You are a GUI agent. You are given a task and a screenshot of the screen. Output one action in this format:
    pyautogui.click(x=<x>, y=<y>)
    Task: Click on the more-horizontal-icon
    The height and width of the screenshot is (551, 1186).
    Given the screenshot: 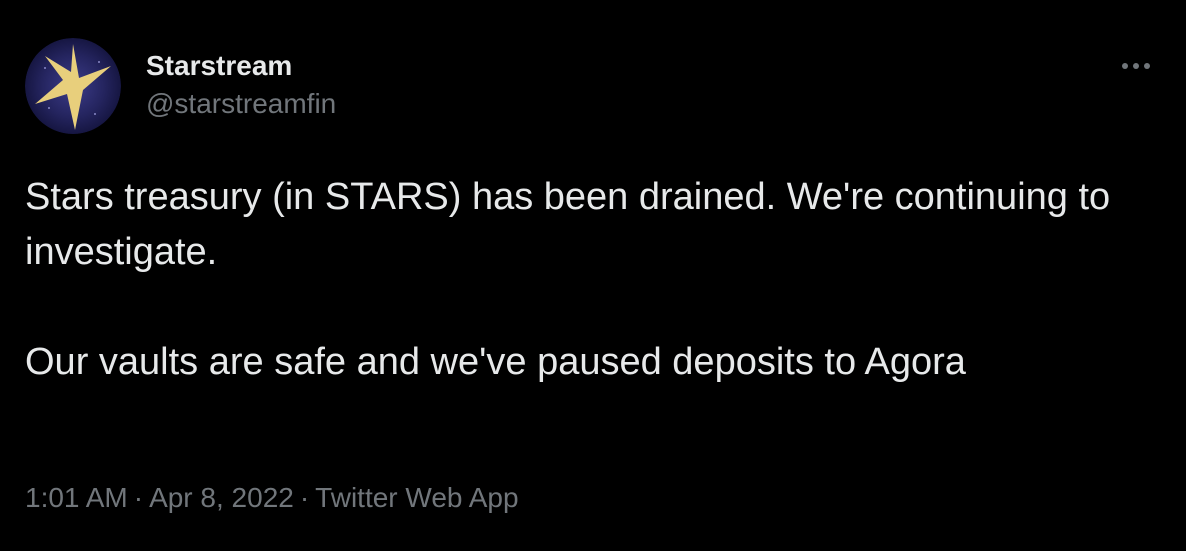 What is the action you would take?
    pyautogui.click(x=1136, y=66)
    